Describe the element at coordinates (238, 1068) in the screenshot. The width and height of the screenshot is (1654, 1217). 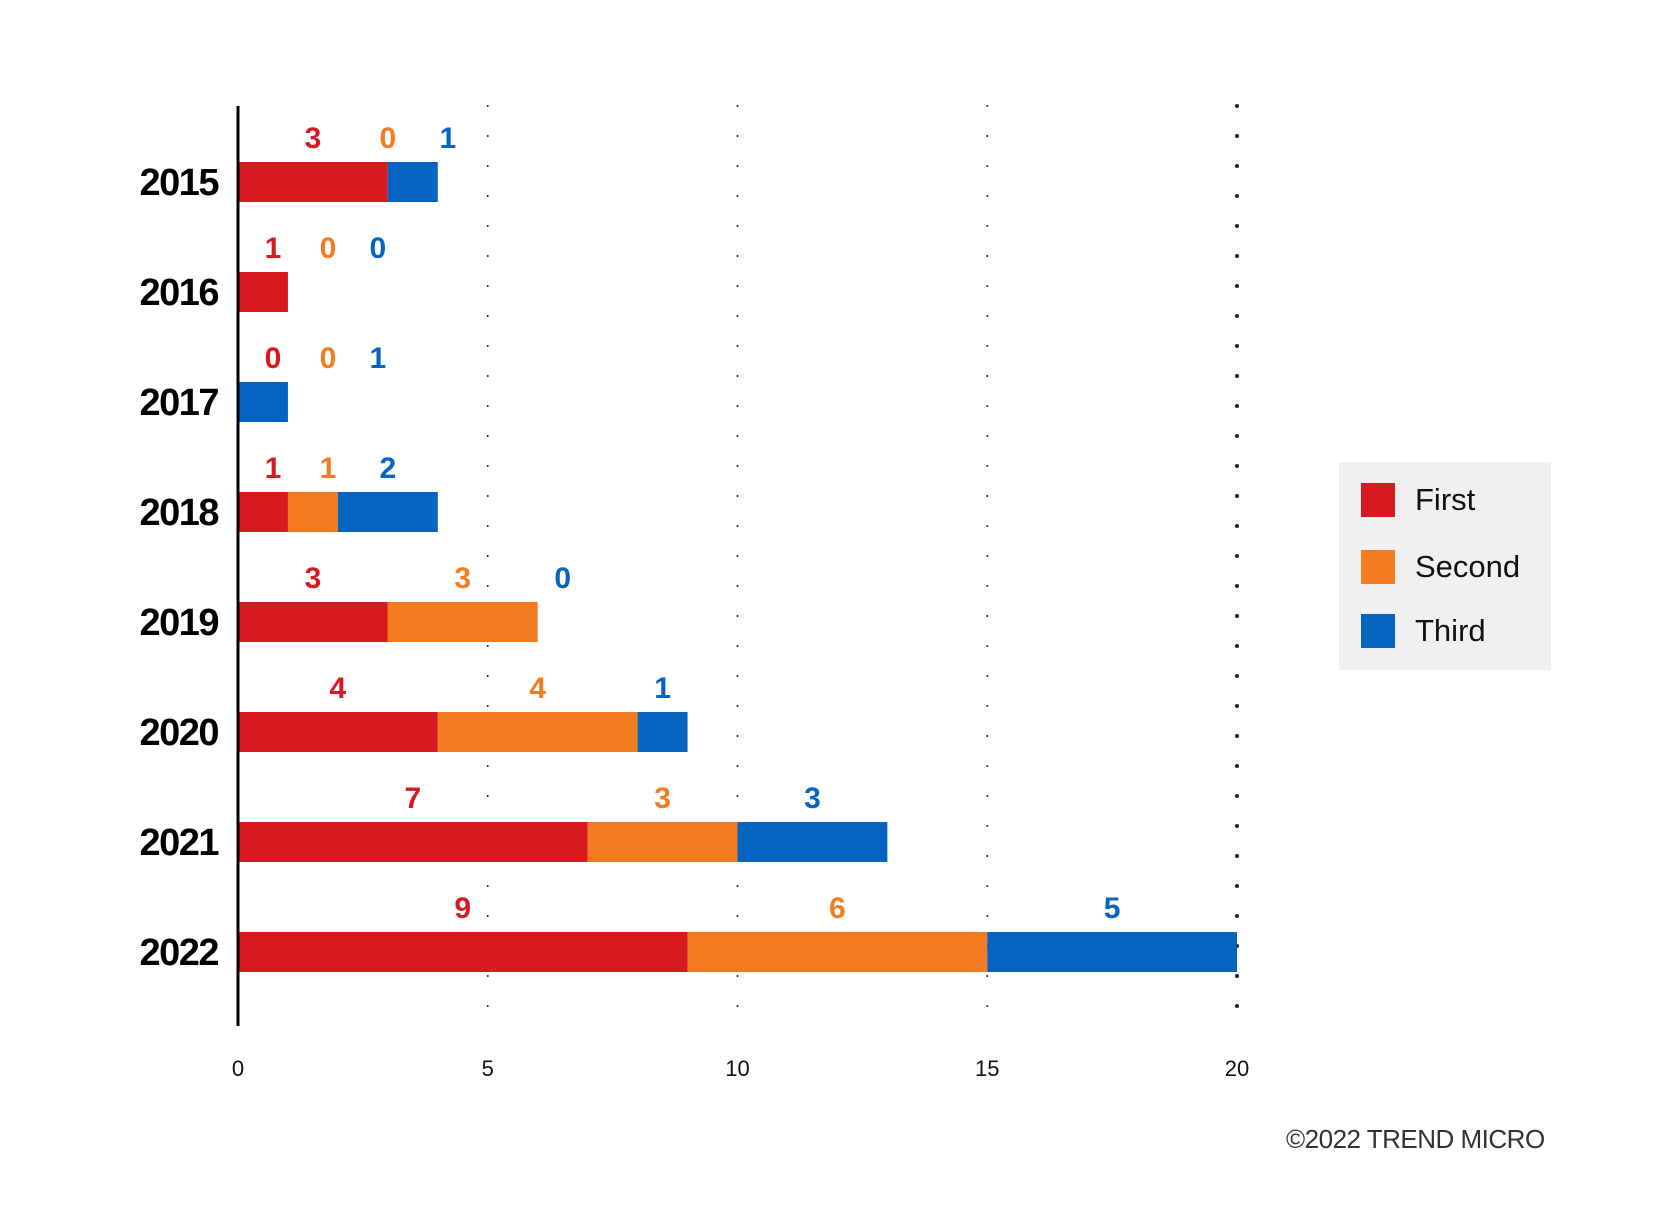
I see `x-tick-label: 0` at that location.